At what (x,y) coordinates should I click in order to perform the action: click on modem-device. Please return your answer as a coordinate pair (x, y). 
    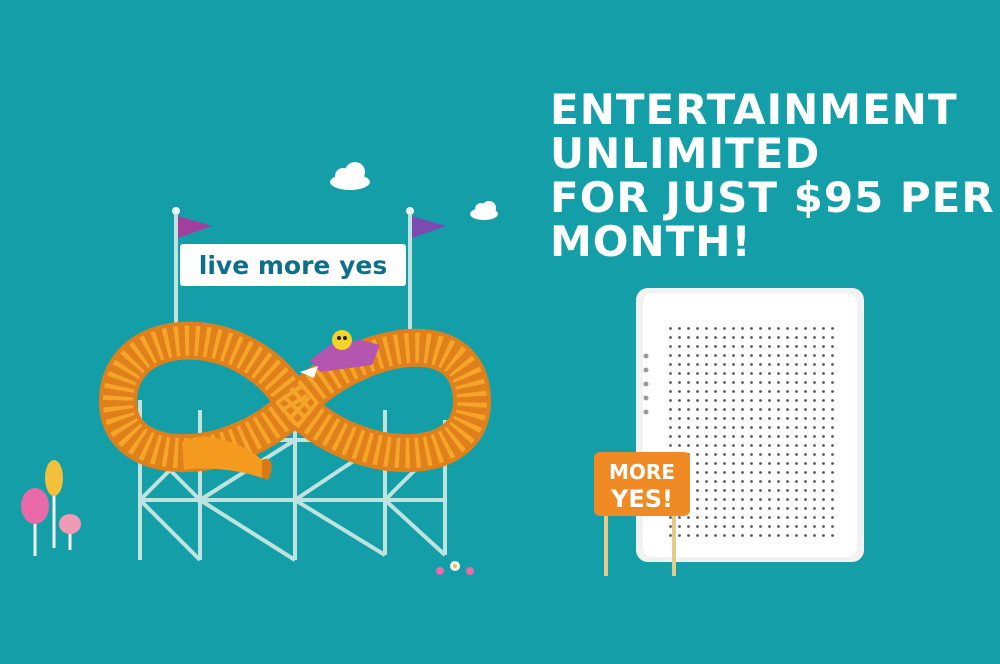
    Looking at the image, I should click on (750, 425).